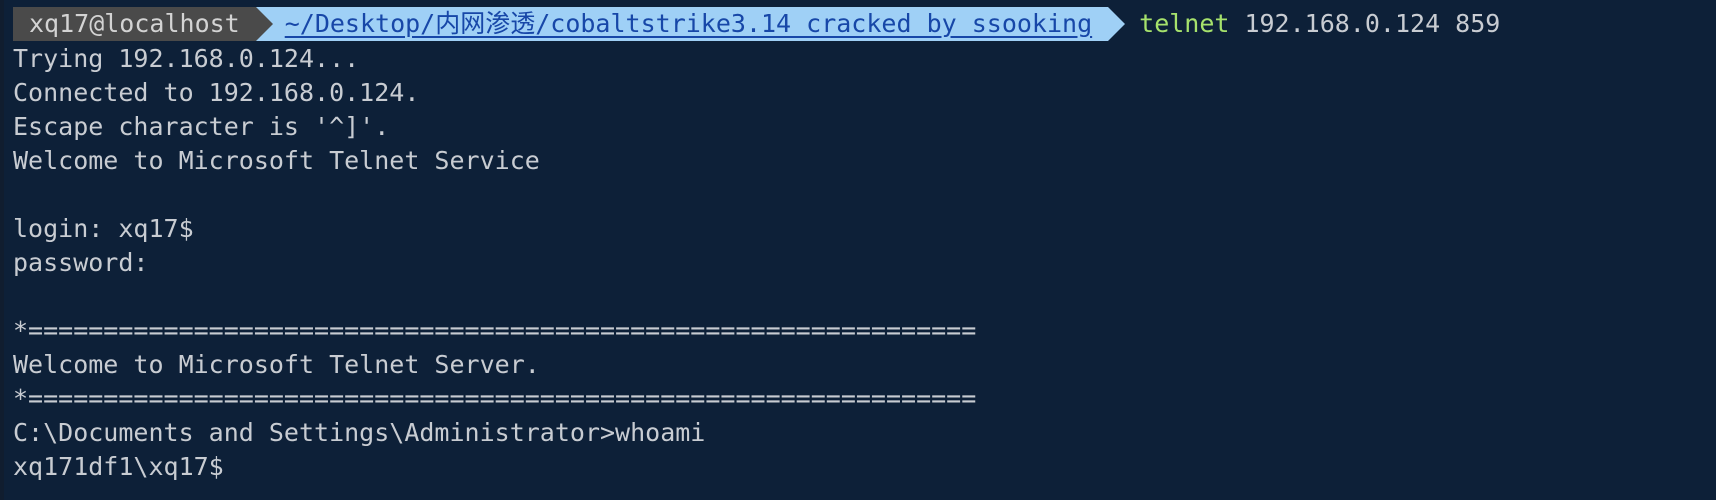 This screenshot has height=500, width=1716. I want to click on prompt-command: telnet 192.168.0.124 859, so click(1319, 24).